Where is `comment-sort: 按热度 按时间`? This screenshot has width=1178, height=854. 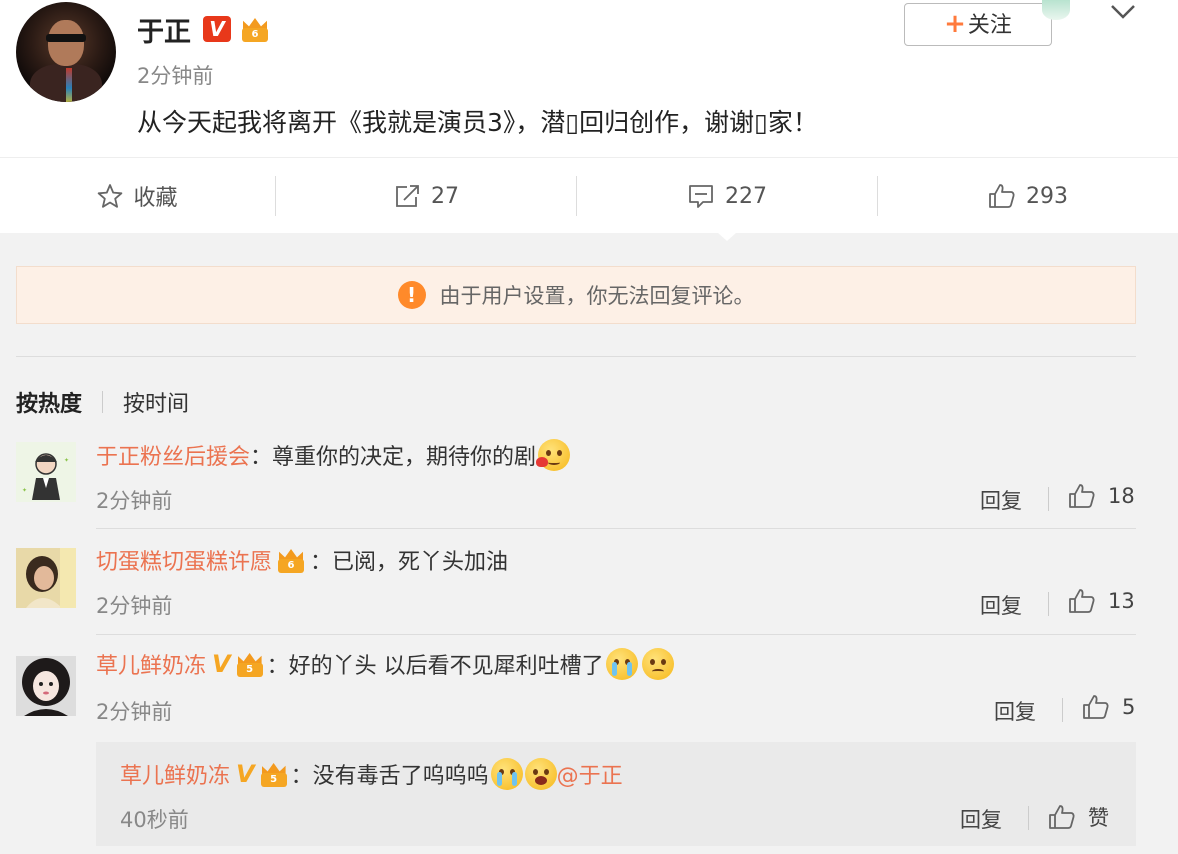 comment-sort: 按热度 按时间 is located at coordinates (102, 402).